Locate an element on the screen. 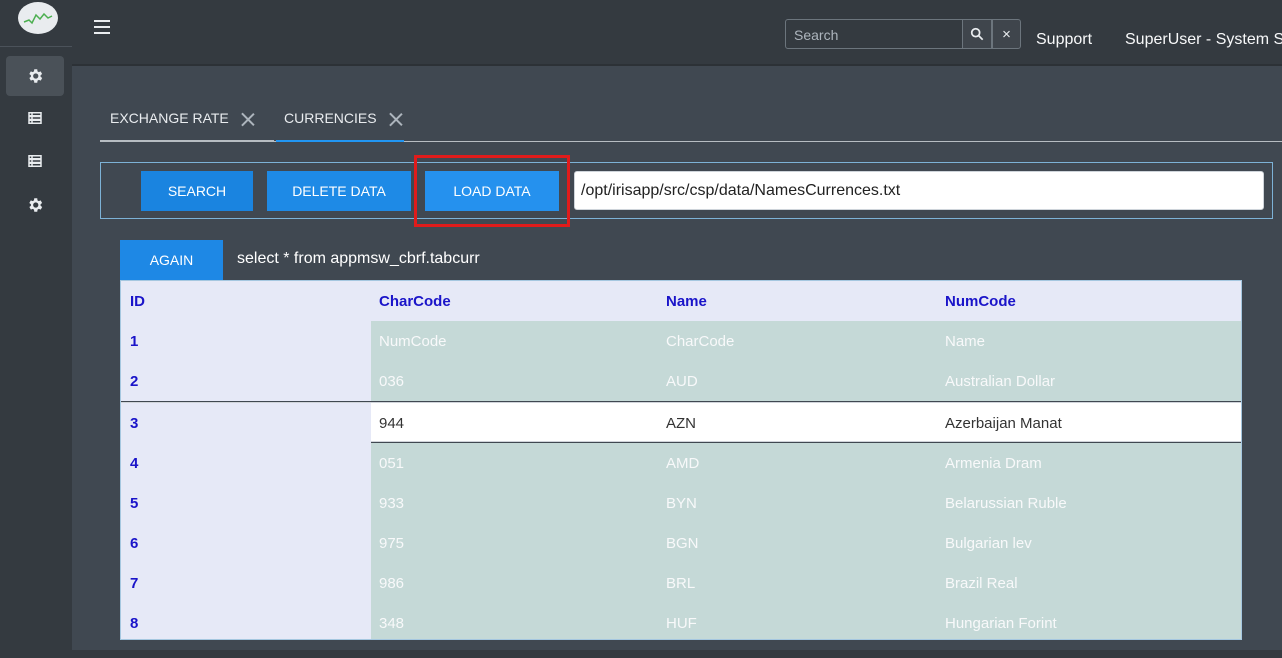 This screenshot has height=658, width=1282. table-cell: NumCode is located at coordinates (413, 341).